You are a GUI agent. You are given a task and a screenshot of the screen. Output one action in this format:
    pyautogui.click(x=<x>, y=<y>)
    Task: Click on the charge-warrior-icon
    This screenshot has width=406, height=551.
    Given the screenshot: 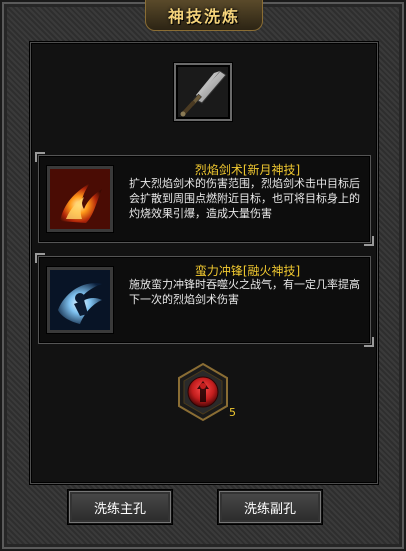 What is the action you would take?
    pyautogui.click(x=80, y=300)
    